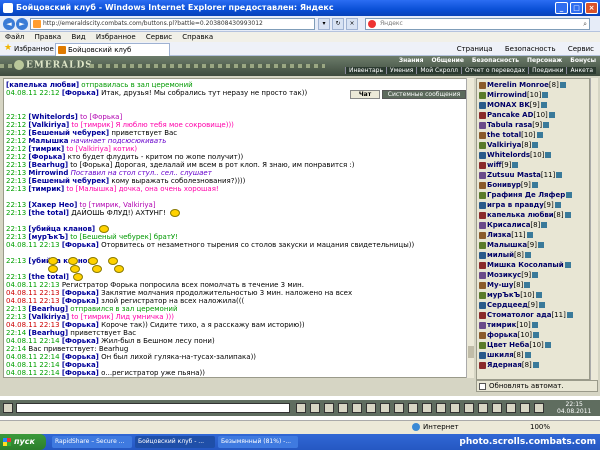 The width and height of the screenshot is (600, 450). What do you see at coordinates (502, 335) in the screenshot?
I see `user-name: форька` at bounding box center [502, 335].